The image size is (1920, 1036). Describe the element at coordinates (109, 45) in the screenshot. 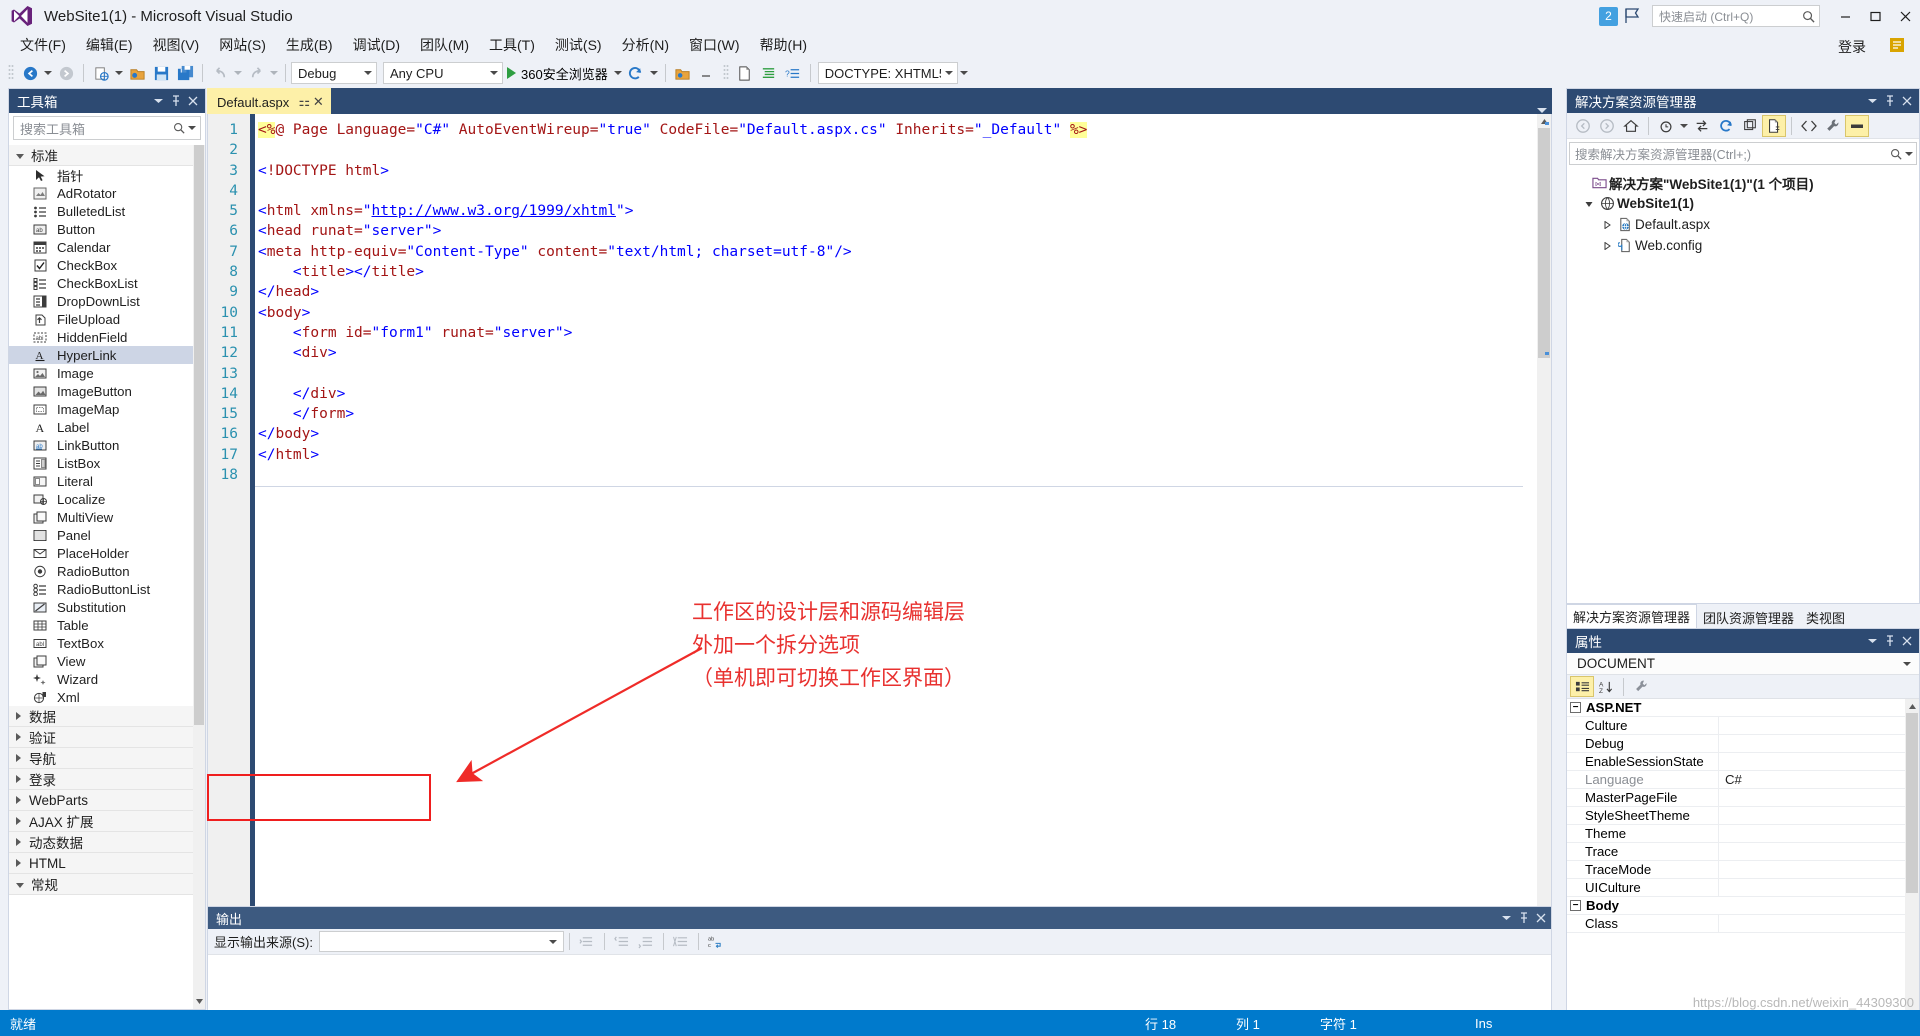

I see `menu-item-edit: 编辑(E)` at that location.